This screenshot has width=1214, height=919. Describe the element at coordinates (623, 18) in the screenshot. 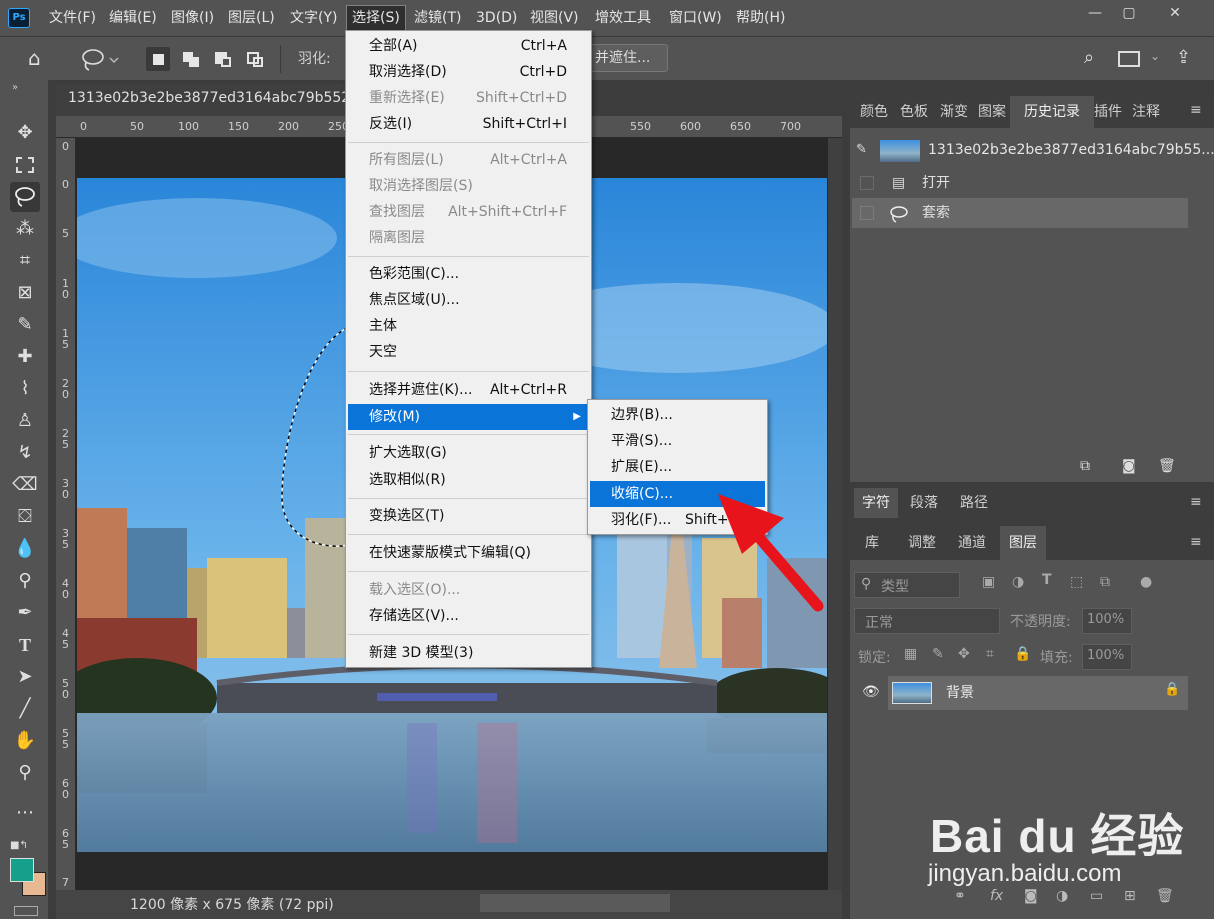

I see `menu-plugins: 增效工具` at that location.